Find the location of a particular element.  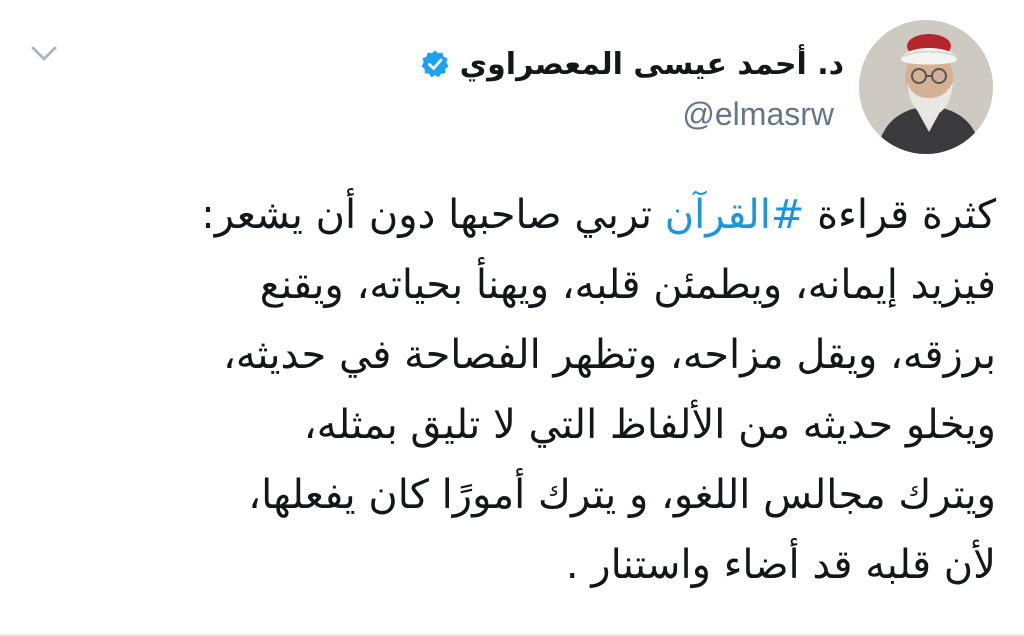

avatar is located at coordinates (926, 87).